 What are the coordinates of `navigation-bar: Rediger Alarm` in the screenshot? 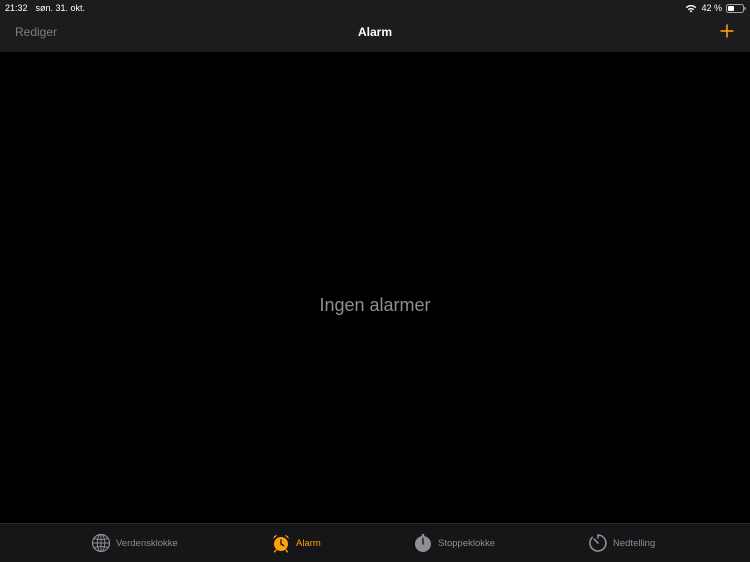 It's located at (375, 34).